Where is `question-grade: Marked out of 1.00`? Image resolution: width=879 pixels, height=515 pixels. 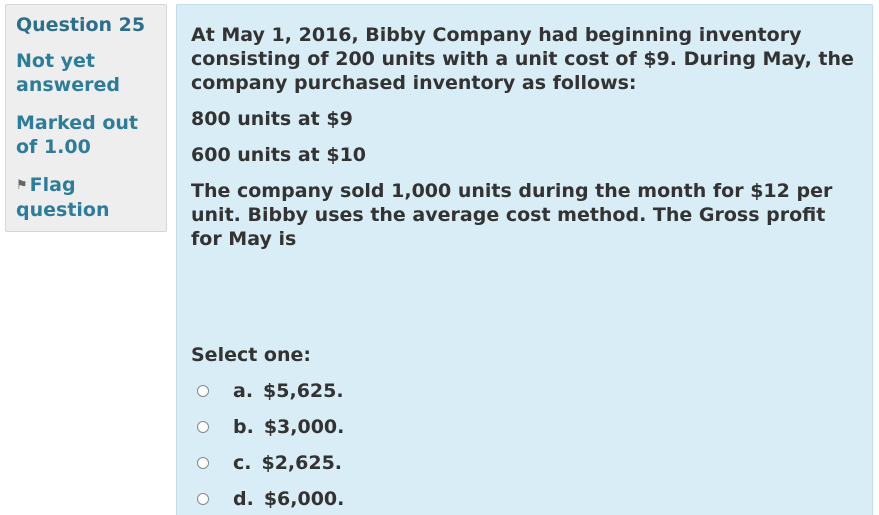 question-grade: Marked out of 1.00 is located at coordinates (77, 135).